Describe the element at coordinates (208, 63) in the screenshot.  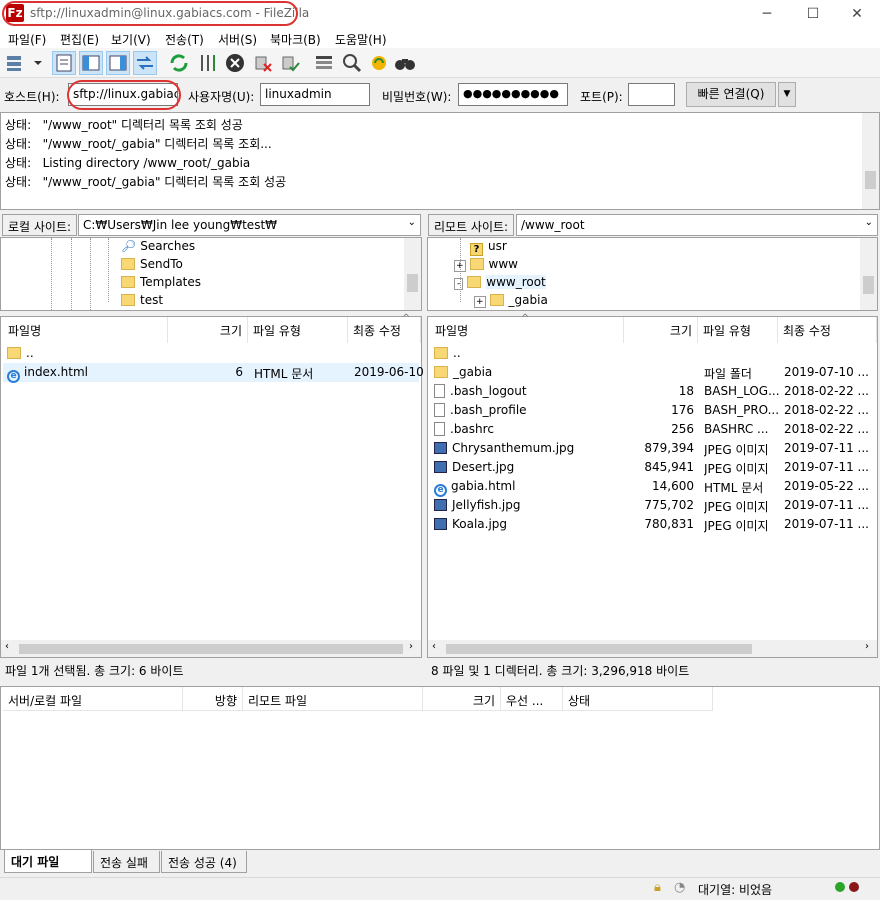
I see `process-queue-icon` at that location.